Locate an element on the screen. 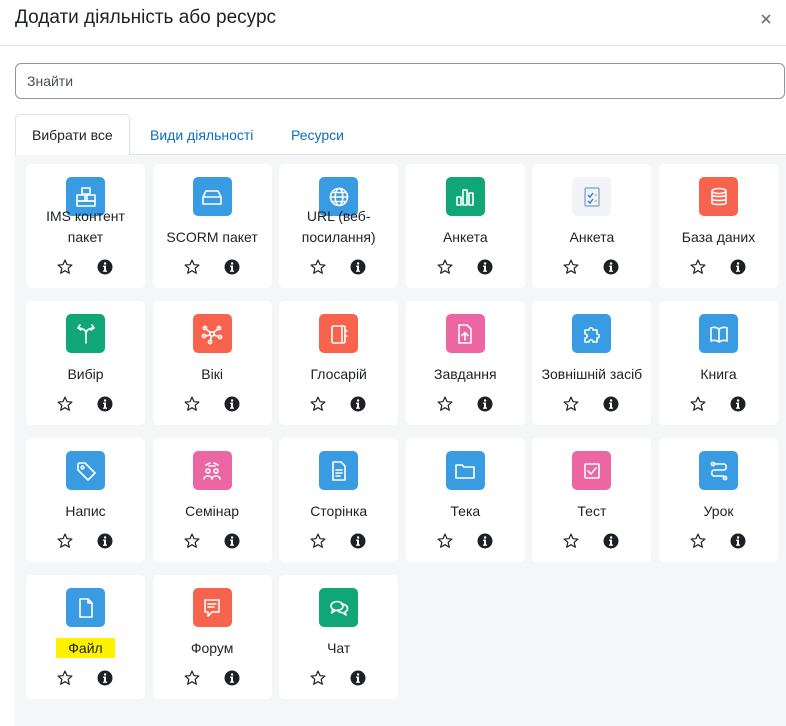 The image size is (786, 726). activity-tile: Урок is located at coordinates (718, 500).